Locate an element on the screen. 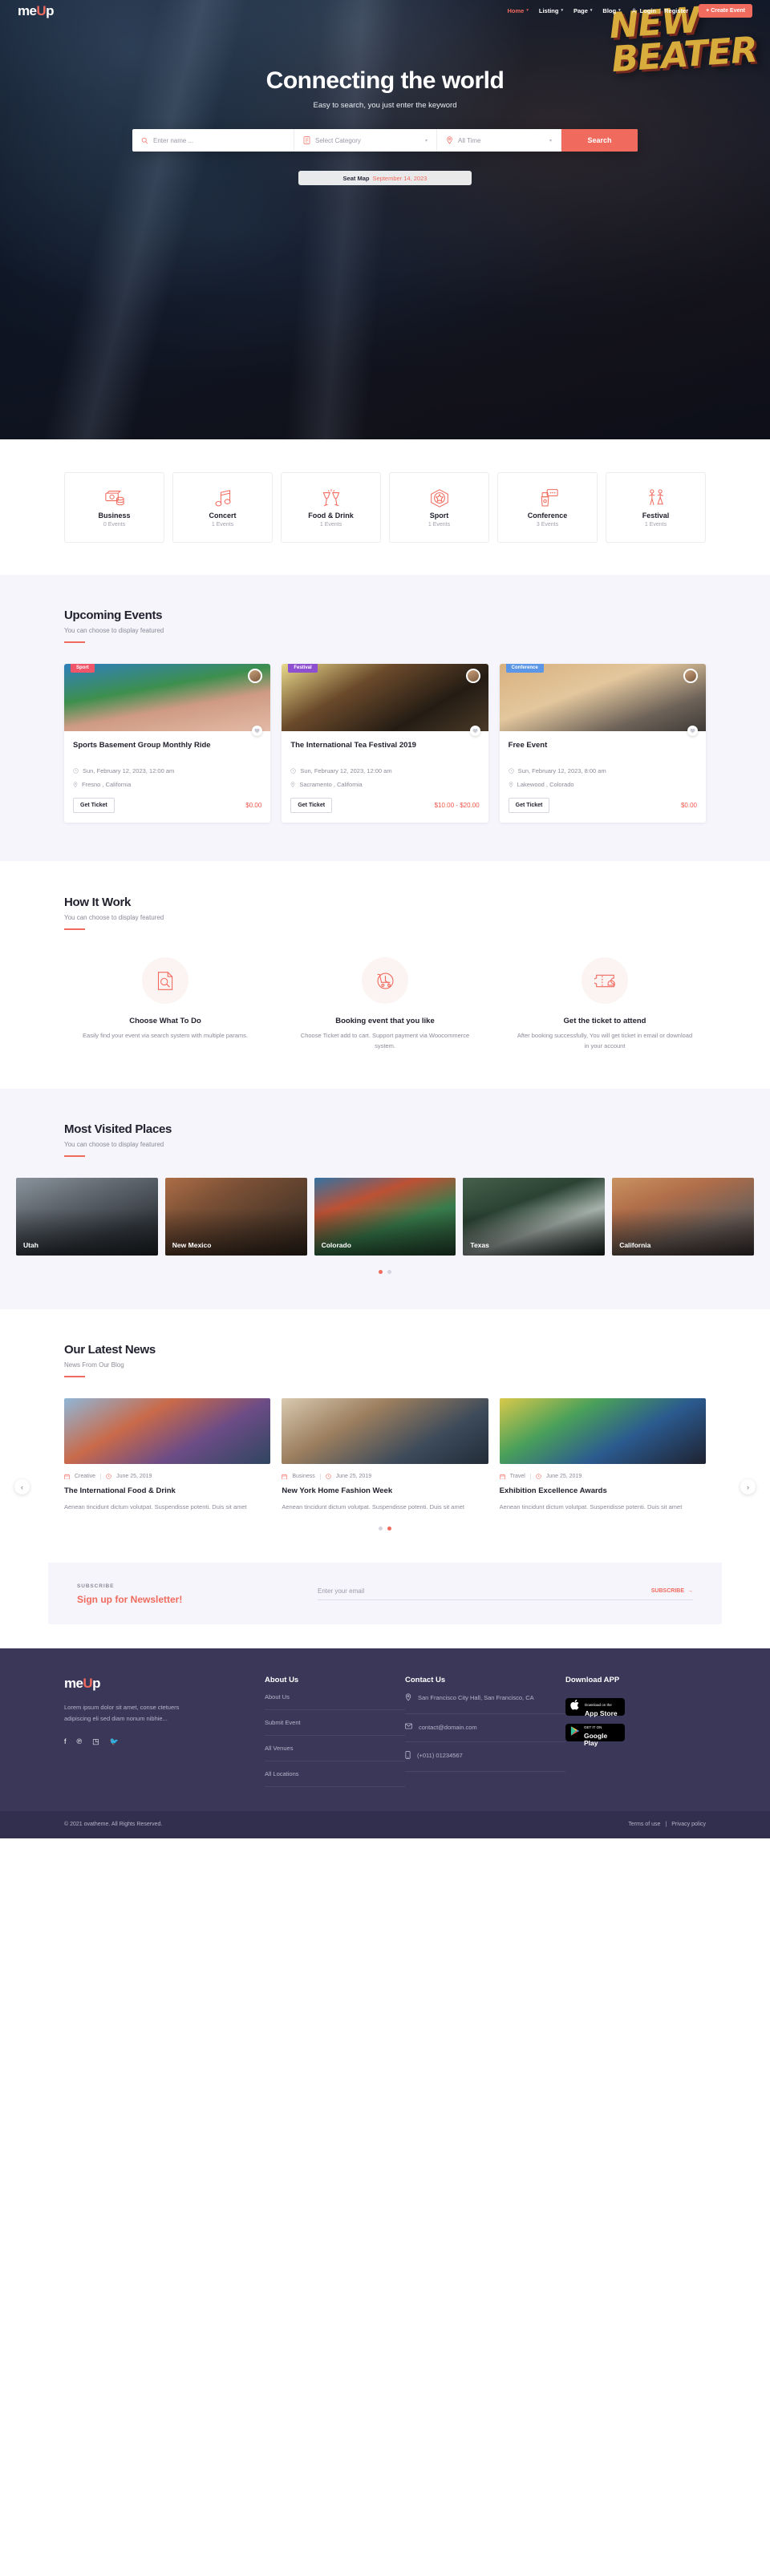 The image size is (770, 2576). twitter-icon: 🐦 is located at coordinates (114, 1741).